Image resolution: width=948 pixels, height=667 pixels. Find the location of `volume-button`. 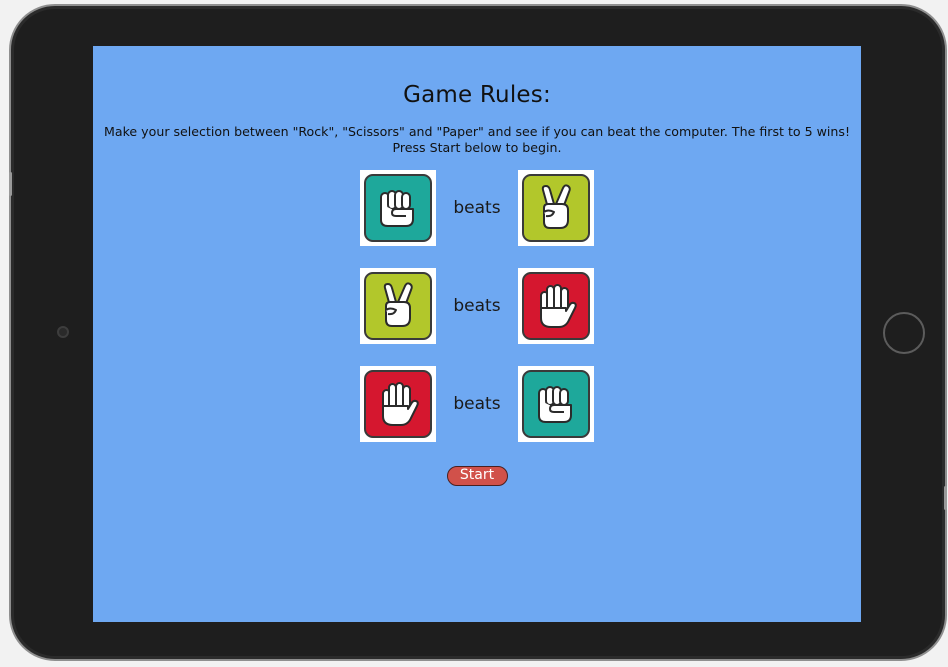

volume-button is located at coordinates (10, 184).